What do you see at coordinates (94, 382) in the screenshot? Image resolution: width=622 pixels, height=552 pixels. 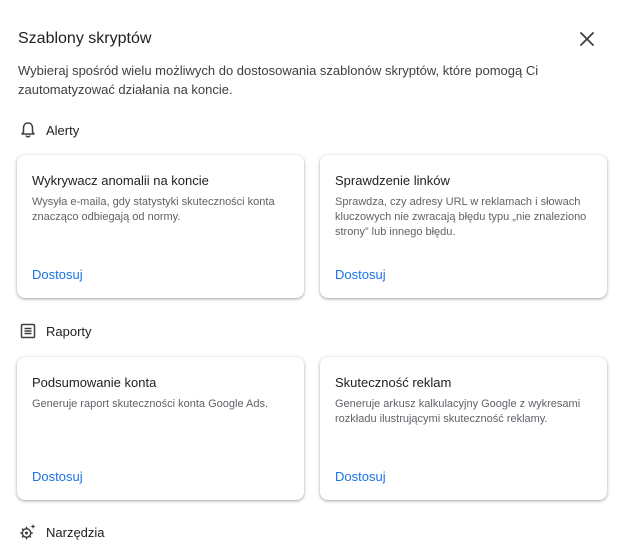 I see `card-title: Podsumowanie konta` at bounding box center [94, 382].